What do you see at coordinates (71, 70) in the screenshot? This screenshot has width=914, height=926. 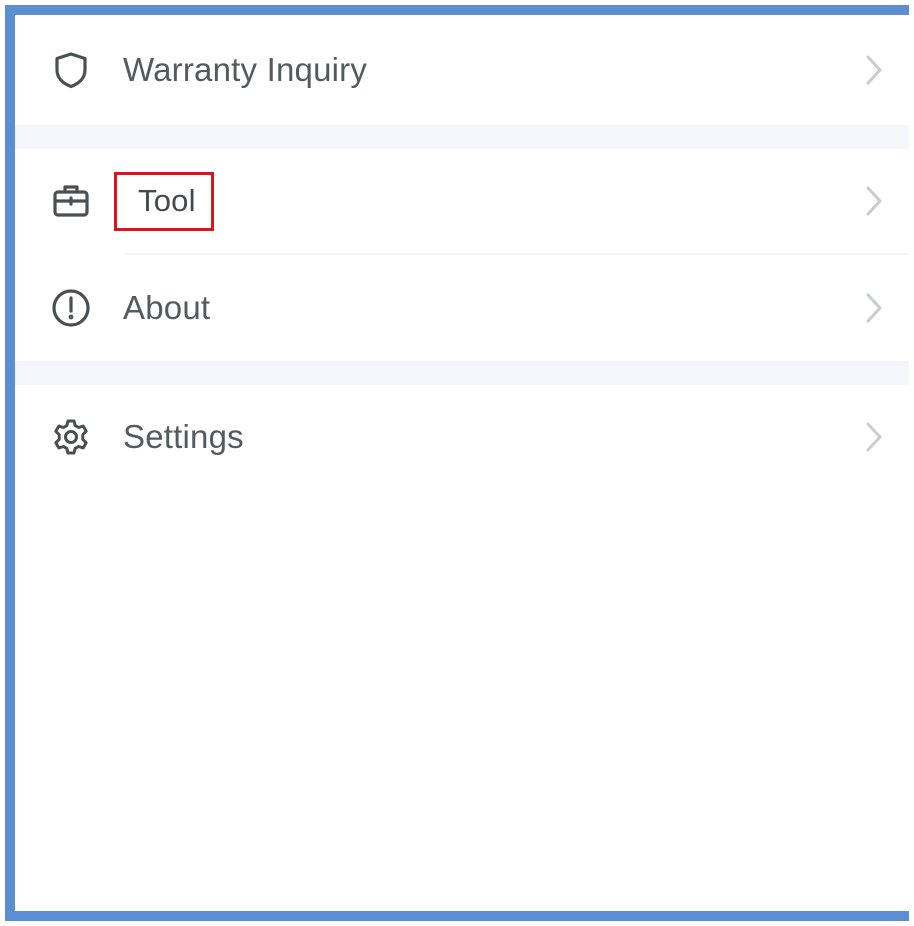 I see `shield-icon` at bounding box center [71, 70].